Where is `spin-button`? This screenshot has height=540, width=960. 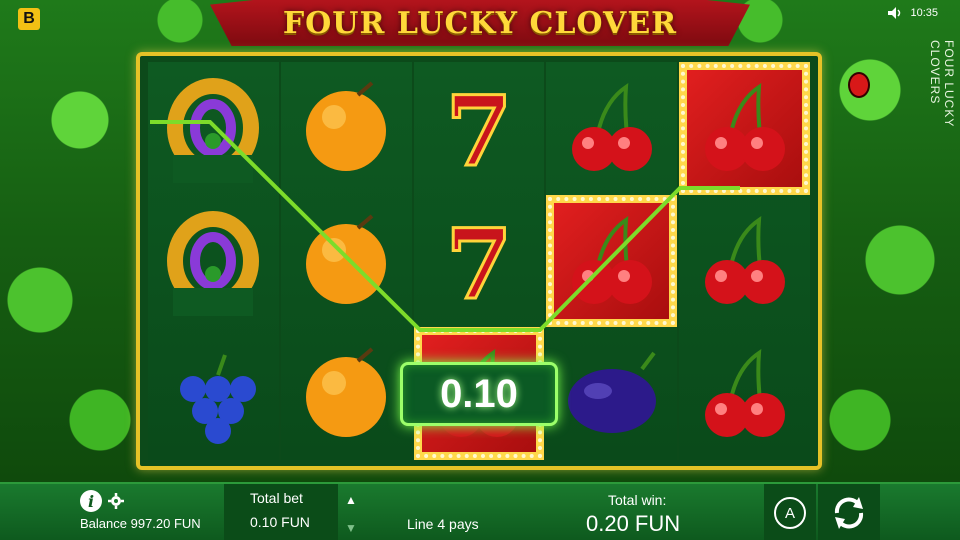
spin-button is located at coordinates (849, 512).